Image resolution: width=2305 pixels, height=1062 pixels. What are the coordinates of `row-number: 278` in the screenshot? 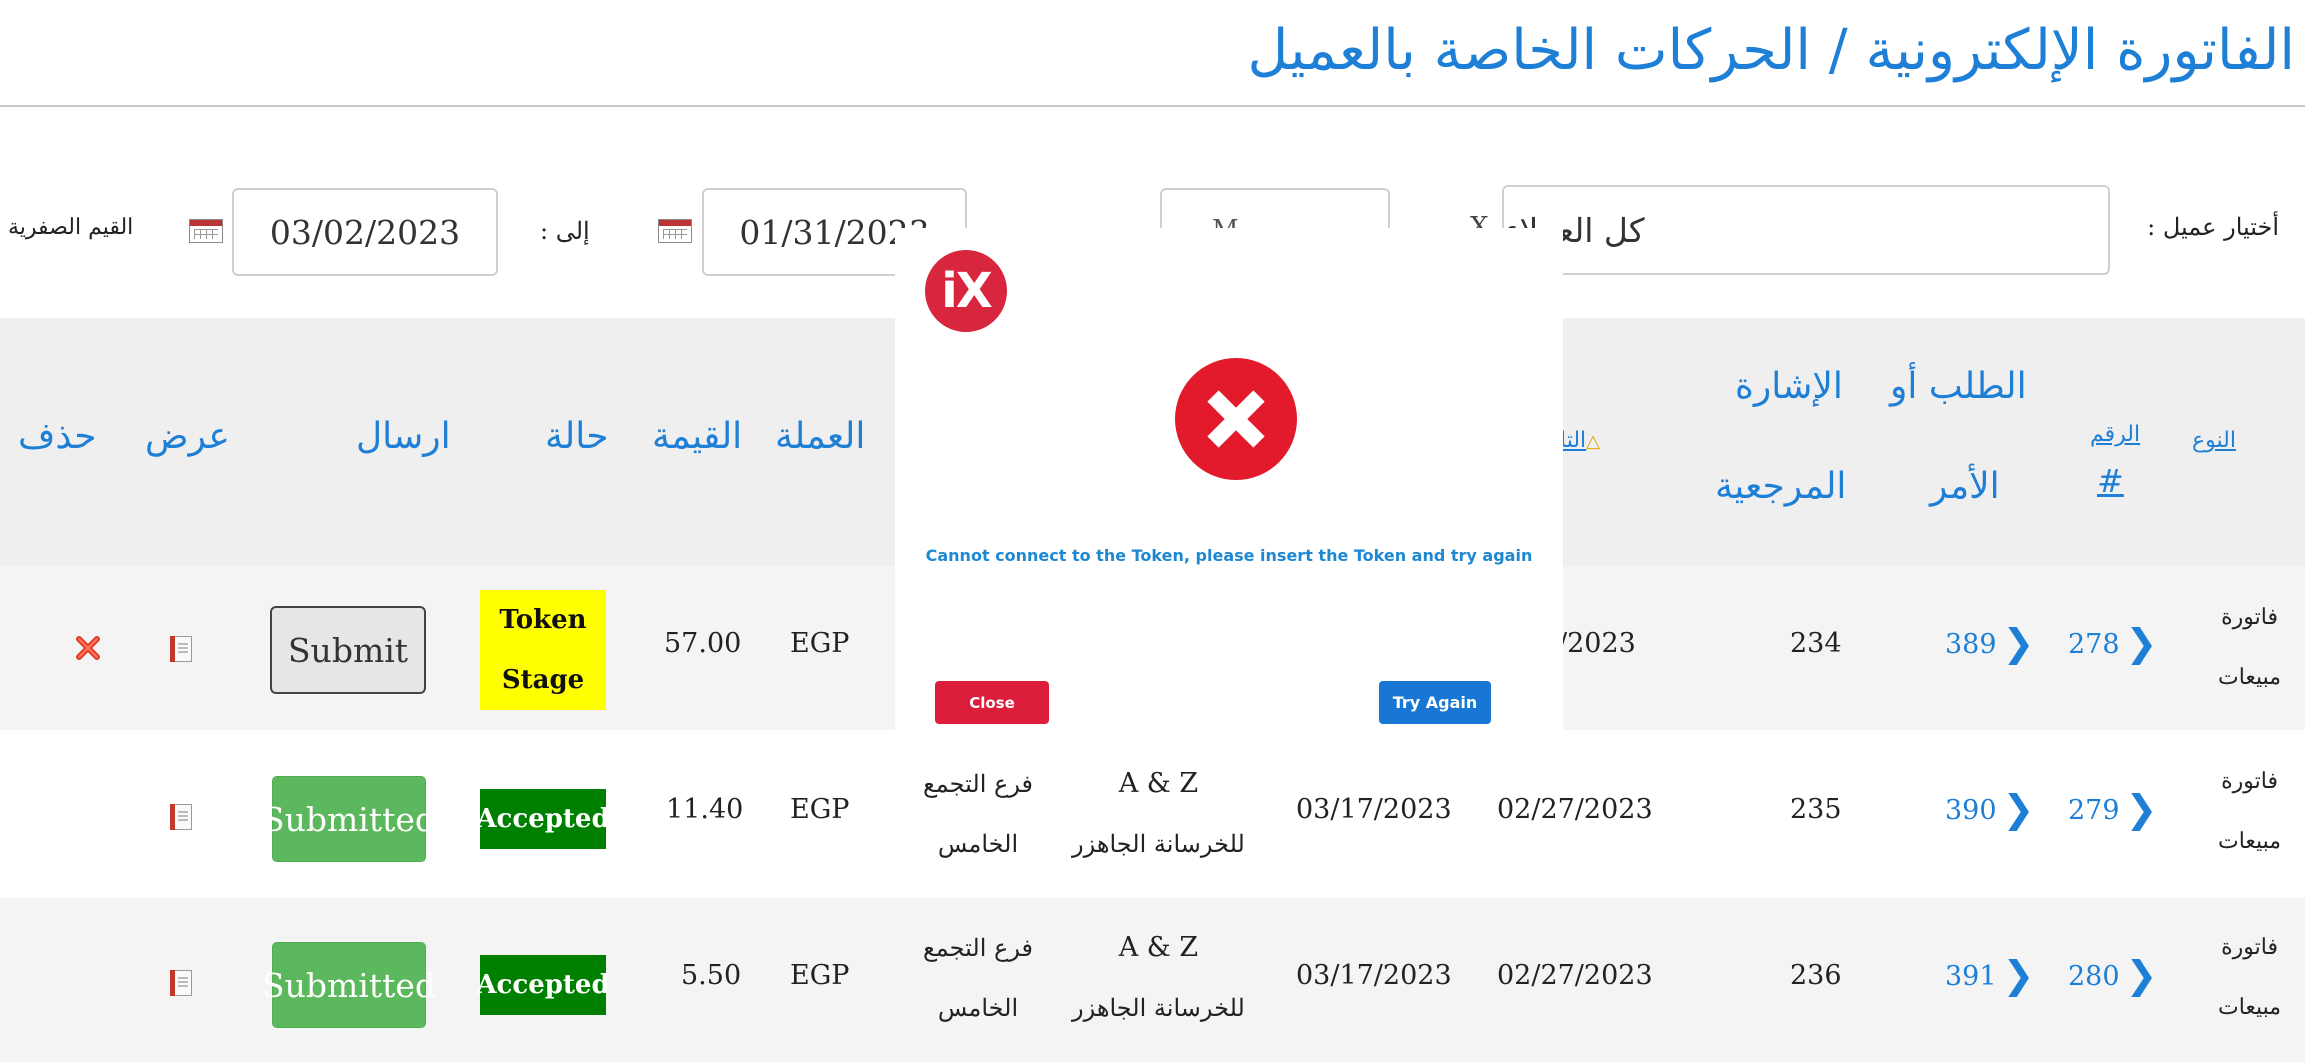 It's located at (2094, 644).